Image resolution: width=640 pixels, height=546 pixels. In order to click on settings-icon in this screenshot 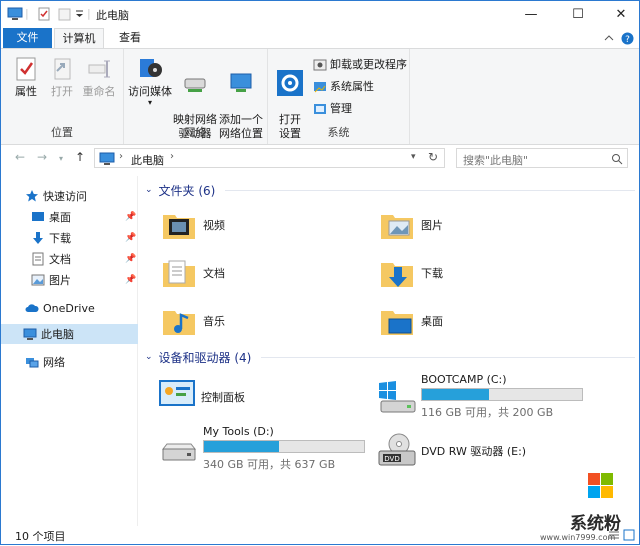, I will do `click(290, 83)`.